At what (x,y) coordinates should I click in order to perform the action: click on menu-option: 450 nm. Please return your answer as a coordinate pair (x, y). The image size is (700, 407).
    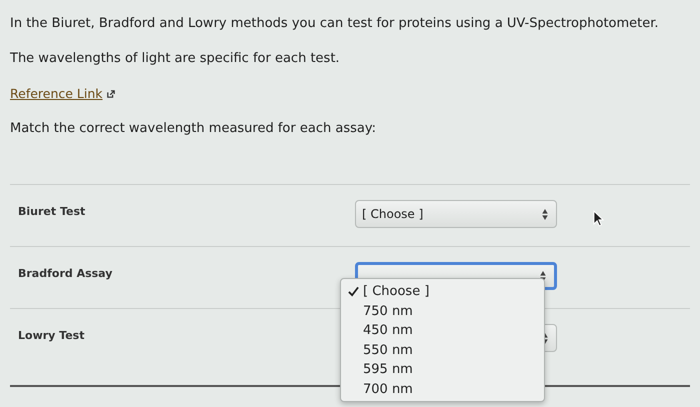
    Looking at the image, I should click on (442, 330).